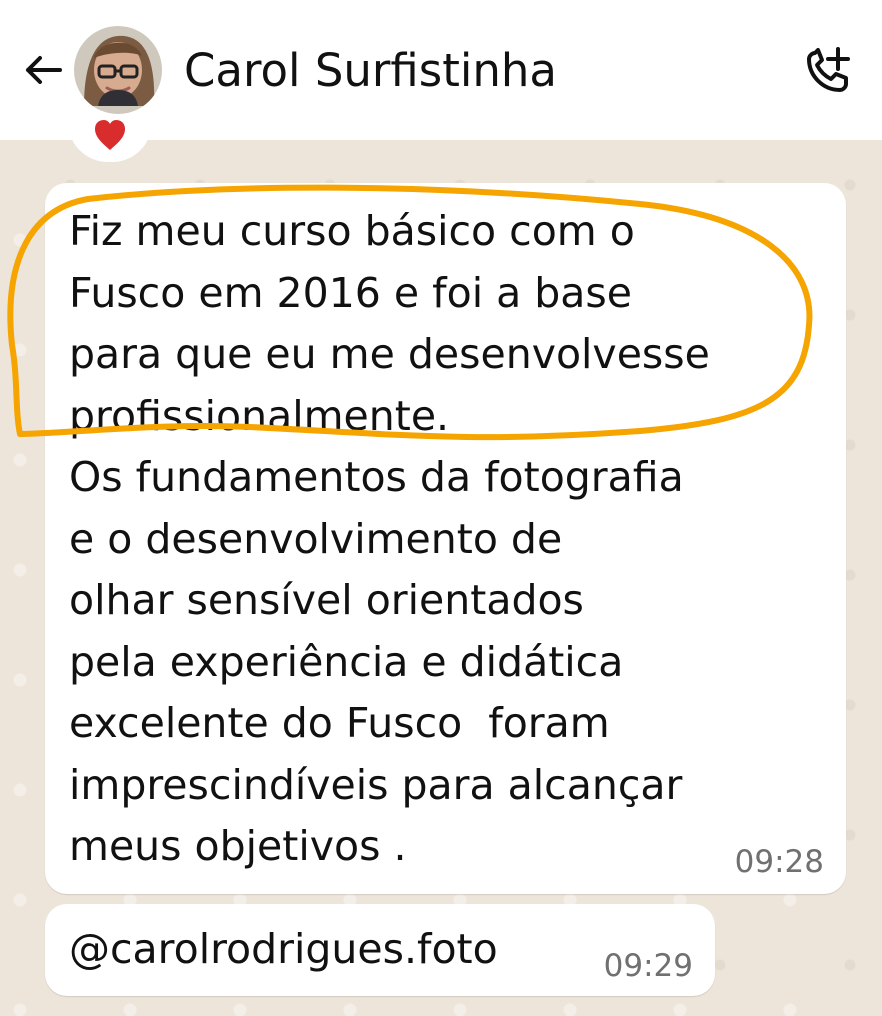  I want to click on red-heart-icon, so click(110, 135).